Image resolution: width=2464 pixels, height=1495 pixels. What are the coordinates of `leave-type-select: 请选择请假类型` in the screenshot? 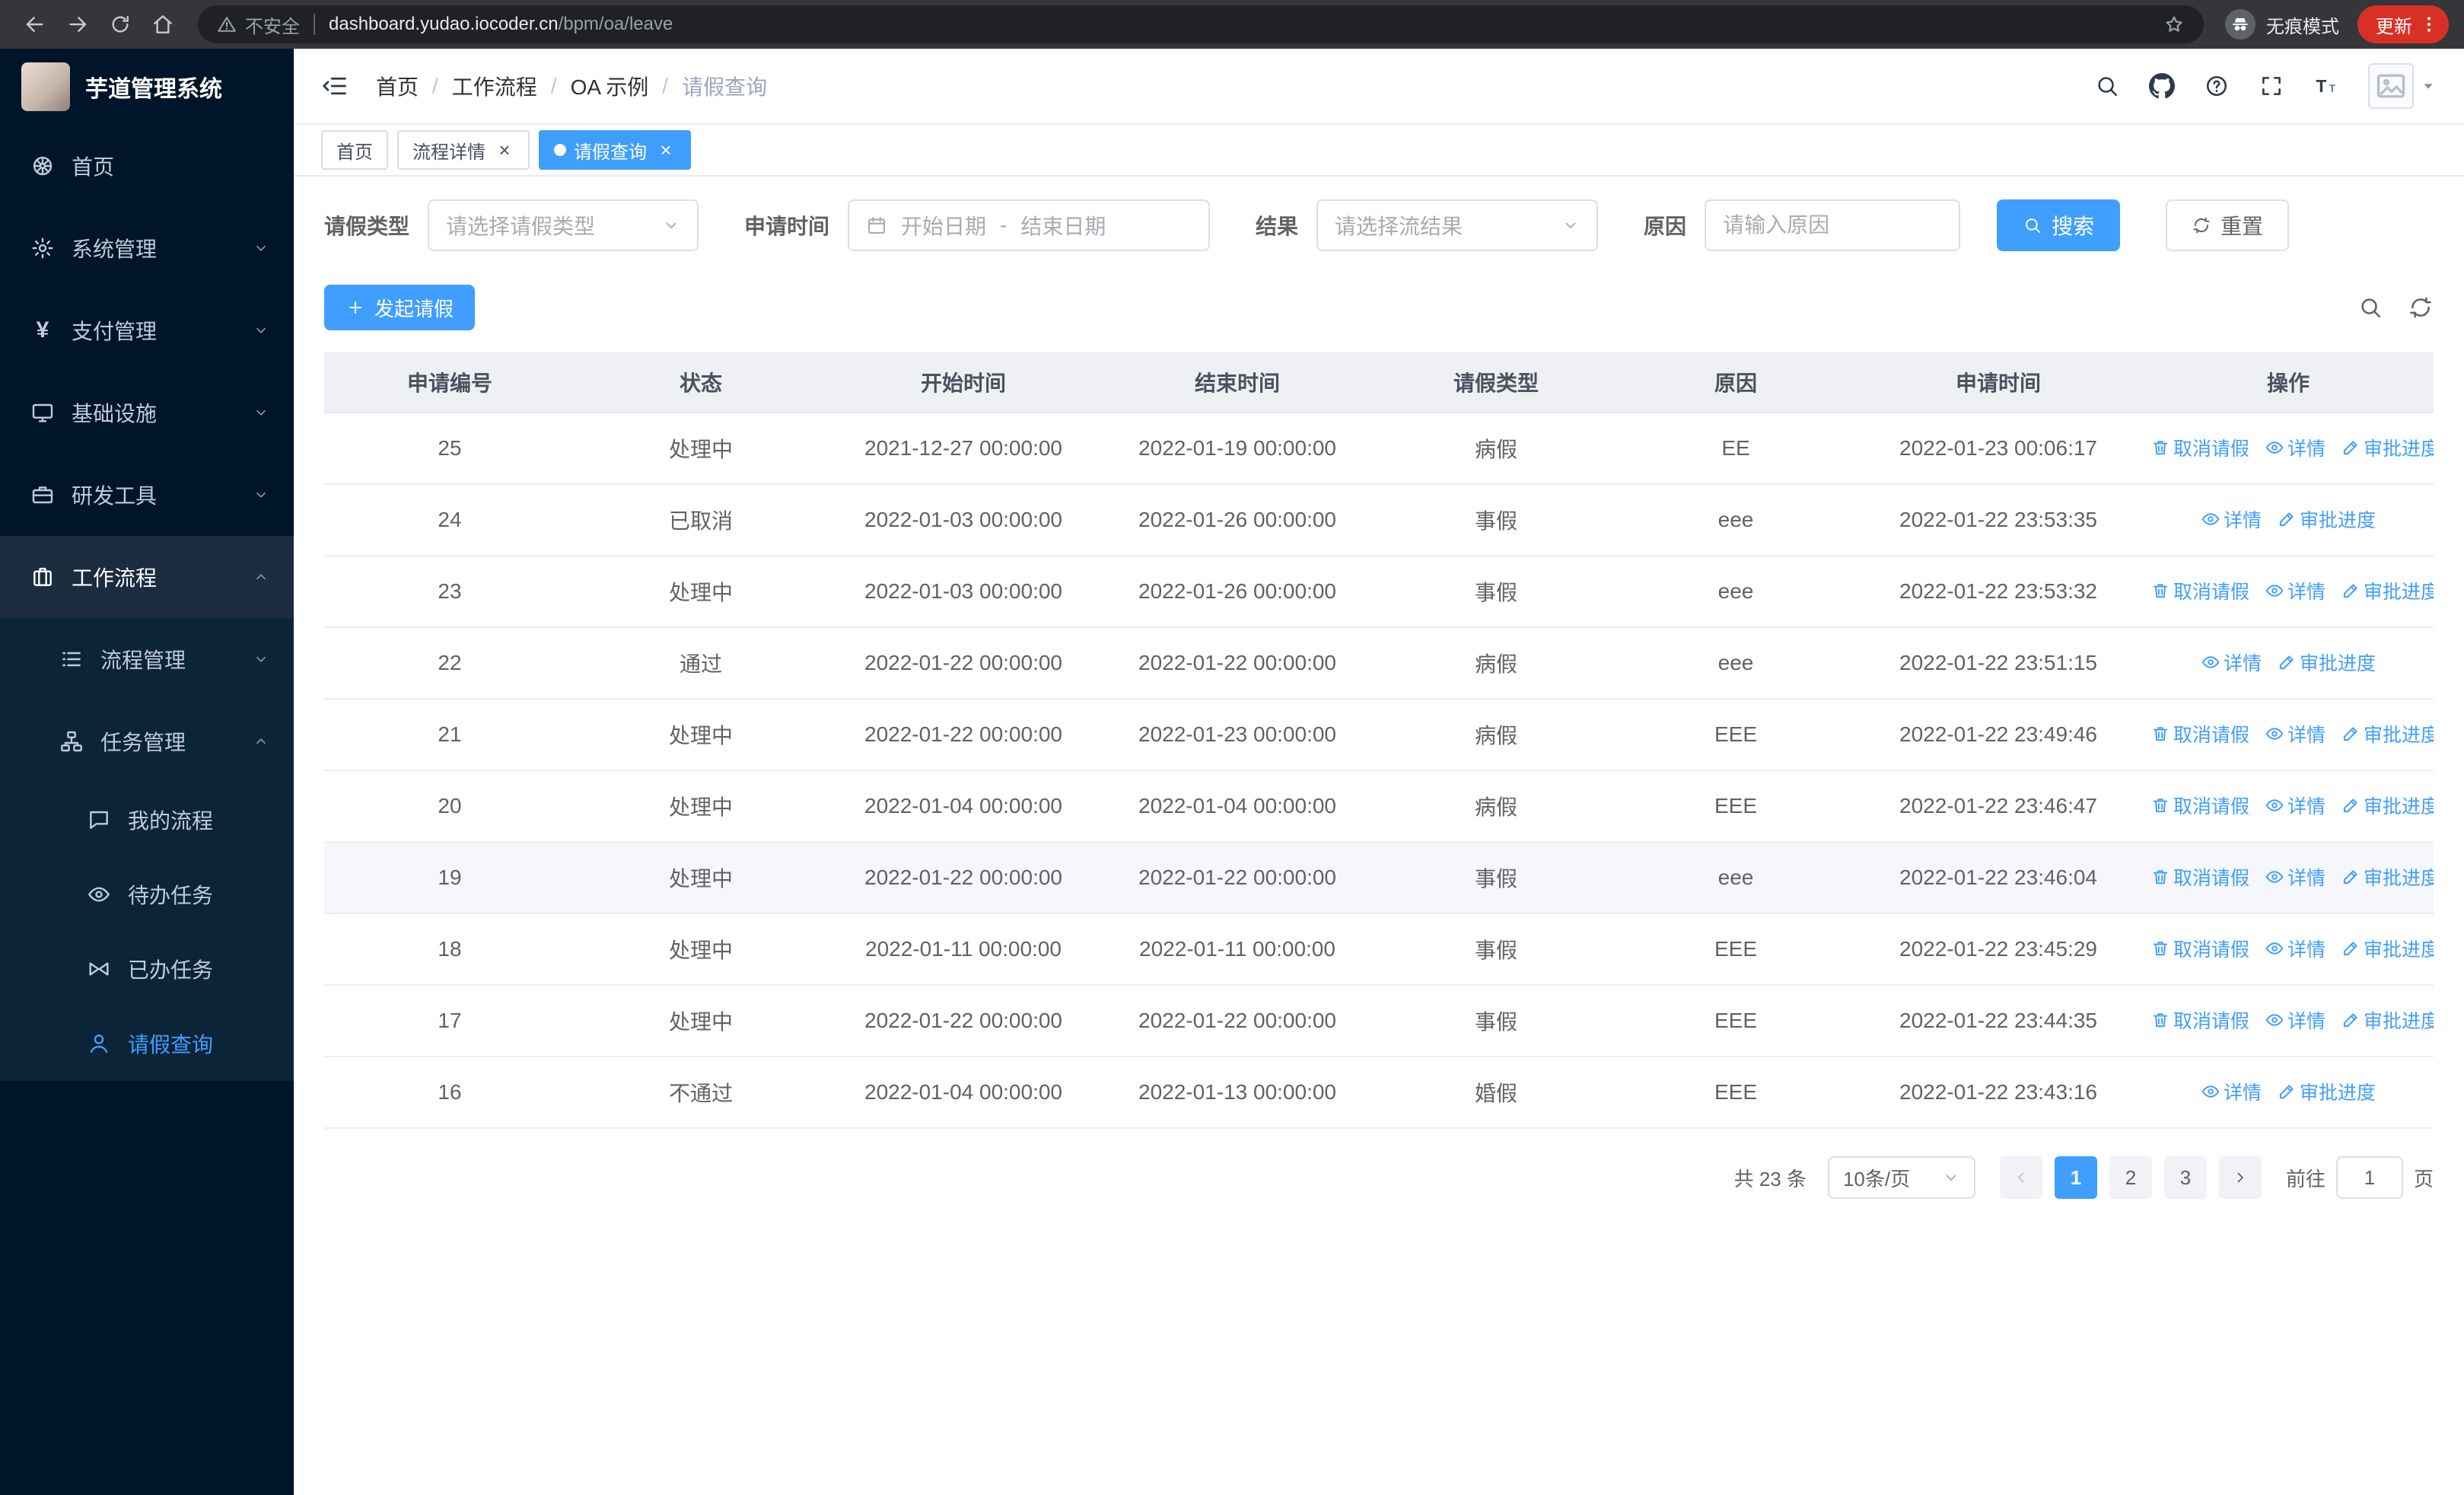 It's located at (563, 225).